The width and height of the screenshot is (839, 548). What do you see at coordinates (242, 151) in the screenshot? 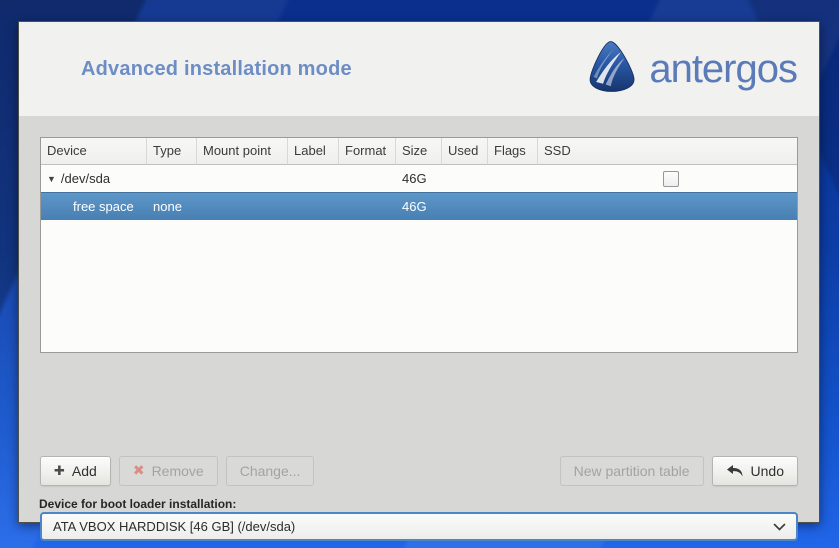
I see `column-header-mount-point: Mount point` at bounding box center [242, 151].